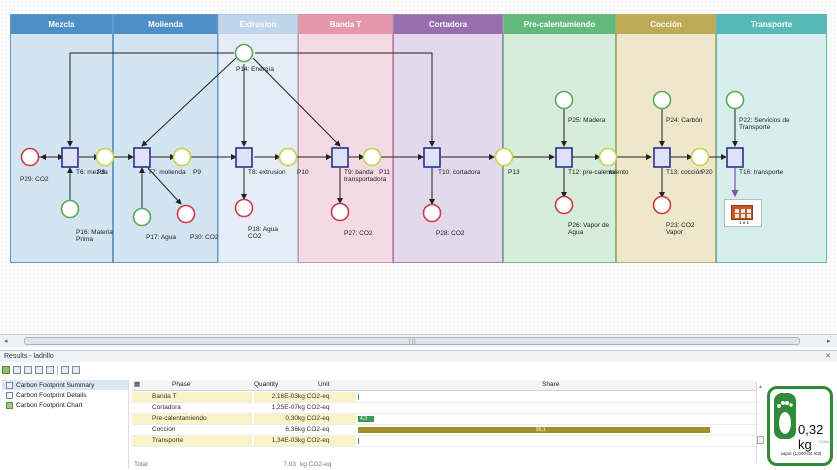  Describe the element at coordinates (276, 385) in the screenshot. I see `header-quantity: Quantity` at that location.